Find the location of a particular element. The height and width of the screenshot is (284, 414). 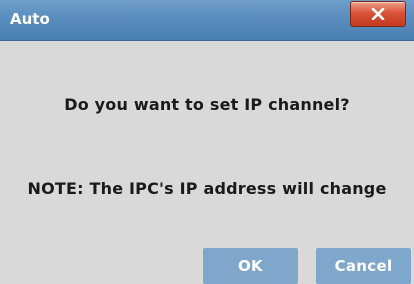

question-text: Do you want to set IP channel? is located at coordinates (207, 104).